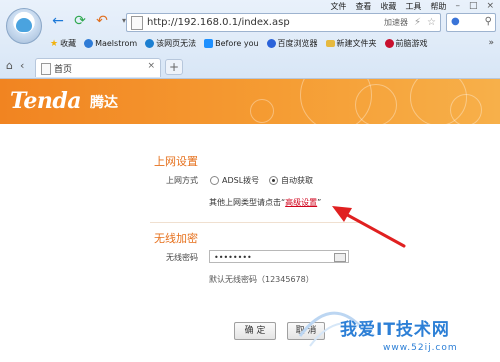 This screenshot has height=362, width=500. What do you see at coordinates (488, 21) in the screenshot?
I see `search-icon: ⚲` at bounding box center [488, 21].